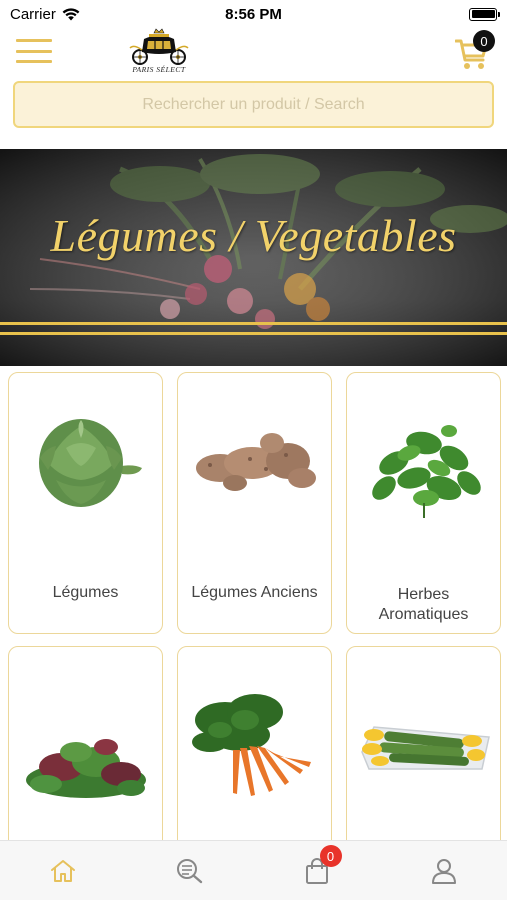  What do you see at coordinates (423, 747) in the screenshot?
I see `zucchini-flowers-image` at bounding box center [423, 747].